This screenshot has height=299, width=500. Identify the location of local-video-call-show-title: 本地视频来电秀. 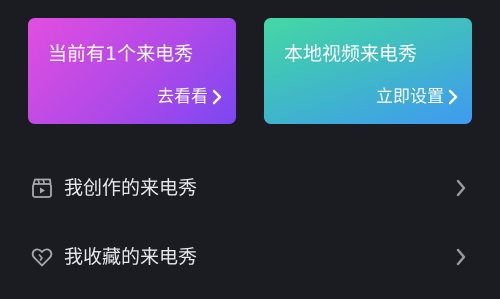
(351, 54).